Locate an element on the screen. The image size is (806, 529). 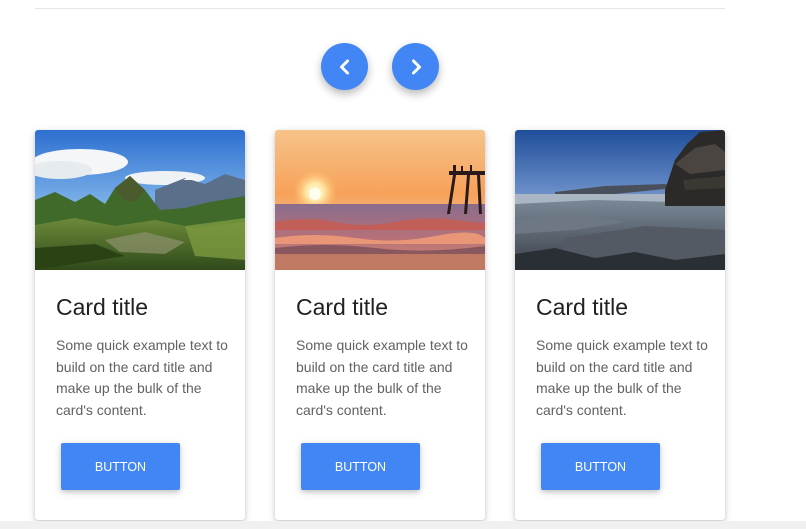
carousel-prev-button is located at coordinates (344, 66).